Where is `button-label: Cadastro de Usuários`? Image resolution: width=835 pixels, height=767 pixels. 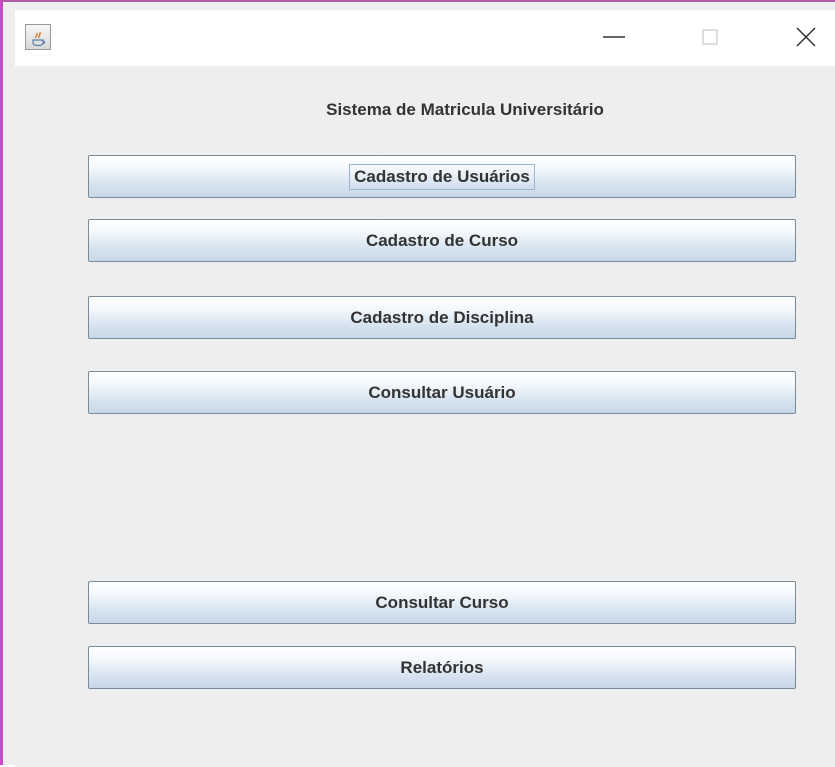 button-label: Cadastro de Usuários is located at coordinates (442, 176).